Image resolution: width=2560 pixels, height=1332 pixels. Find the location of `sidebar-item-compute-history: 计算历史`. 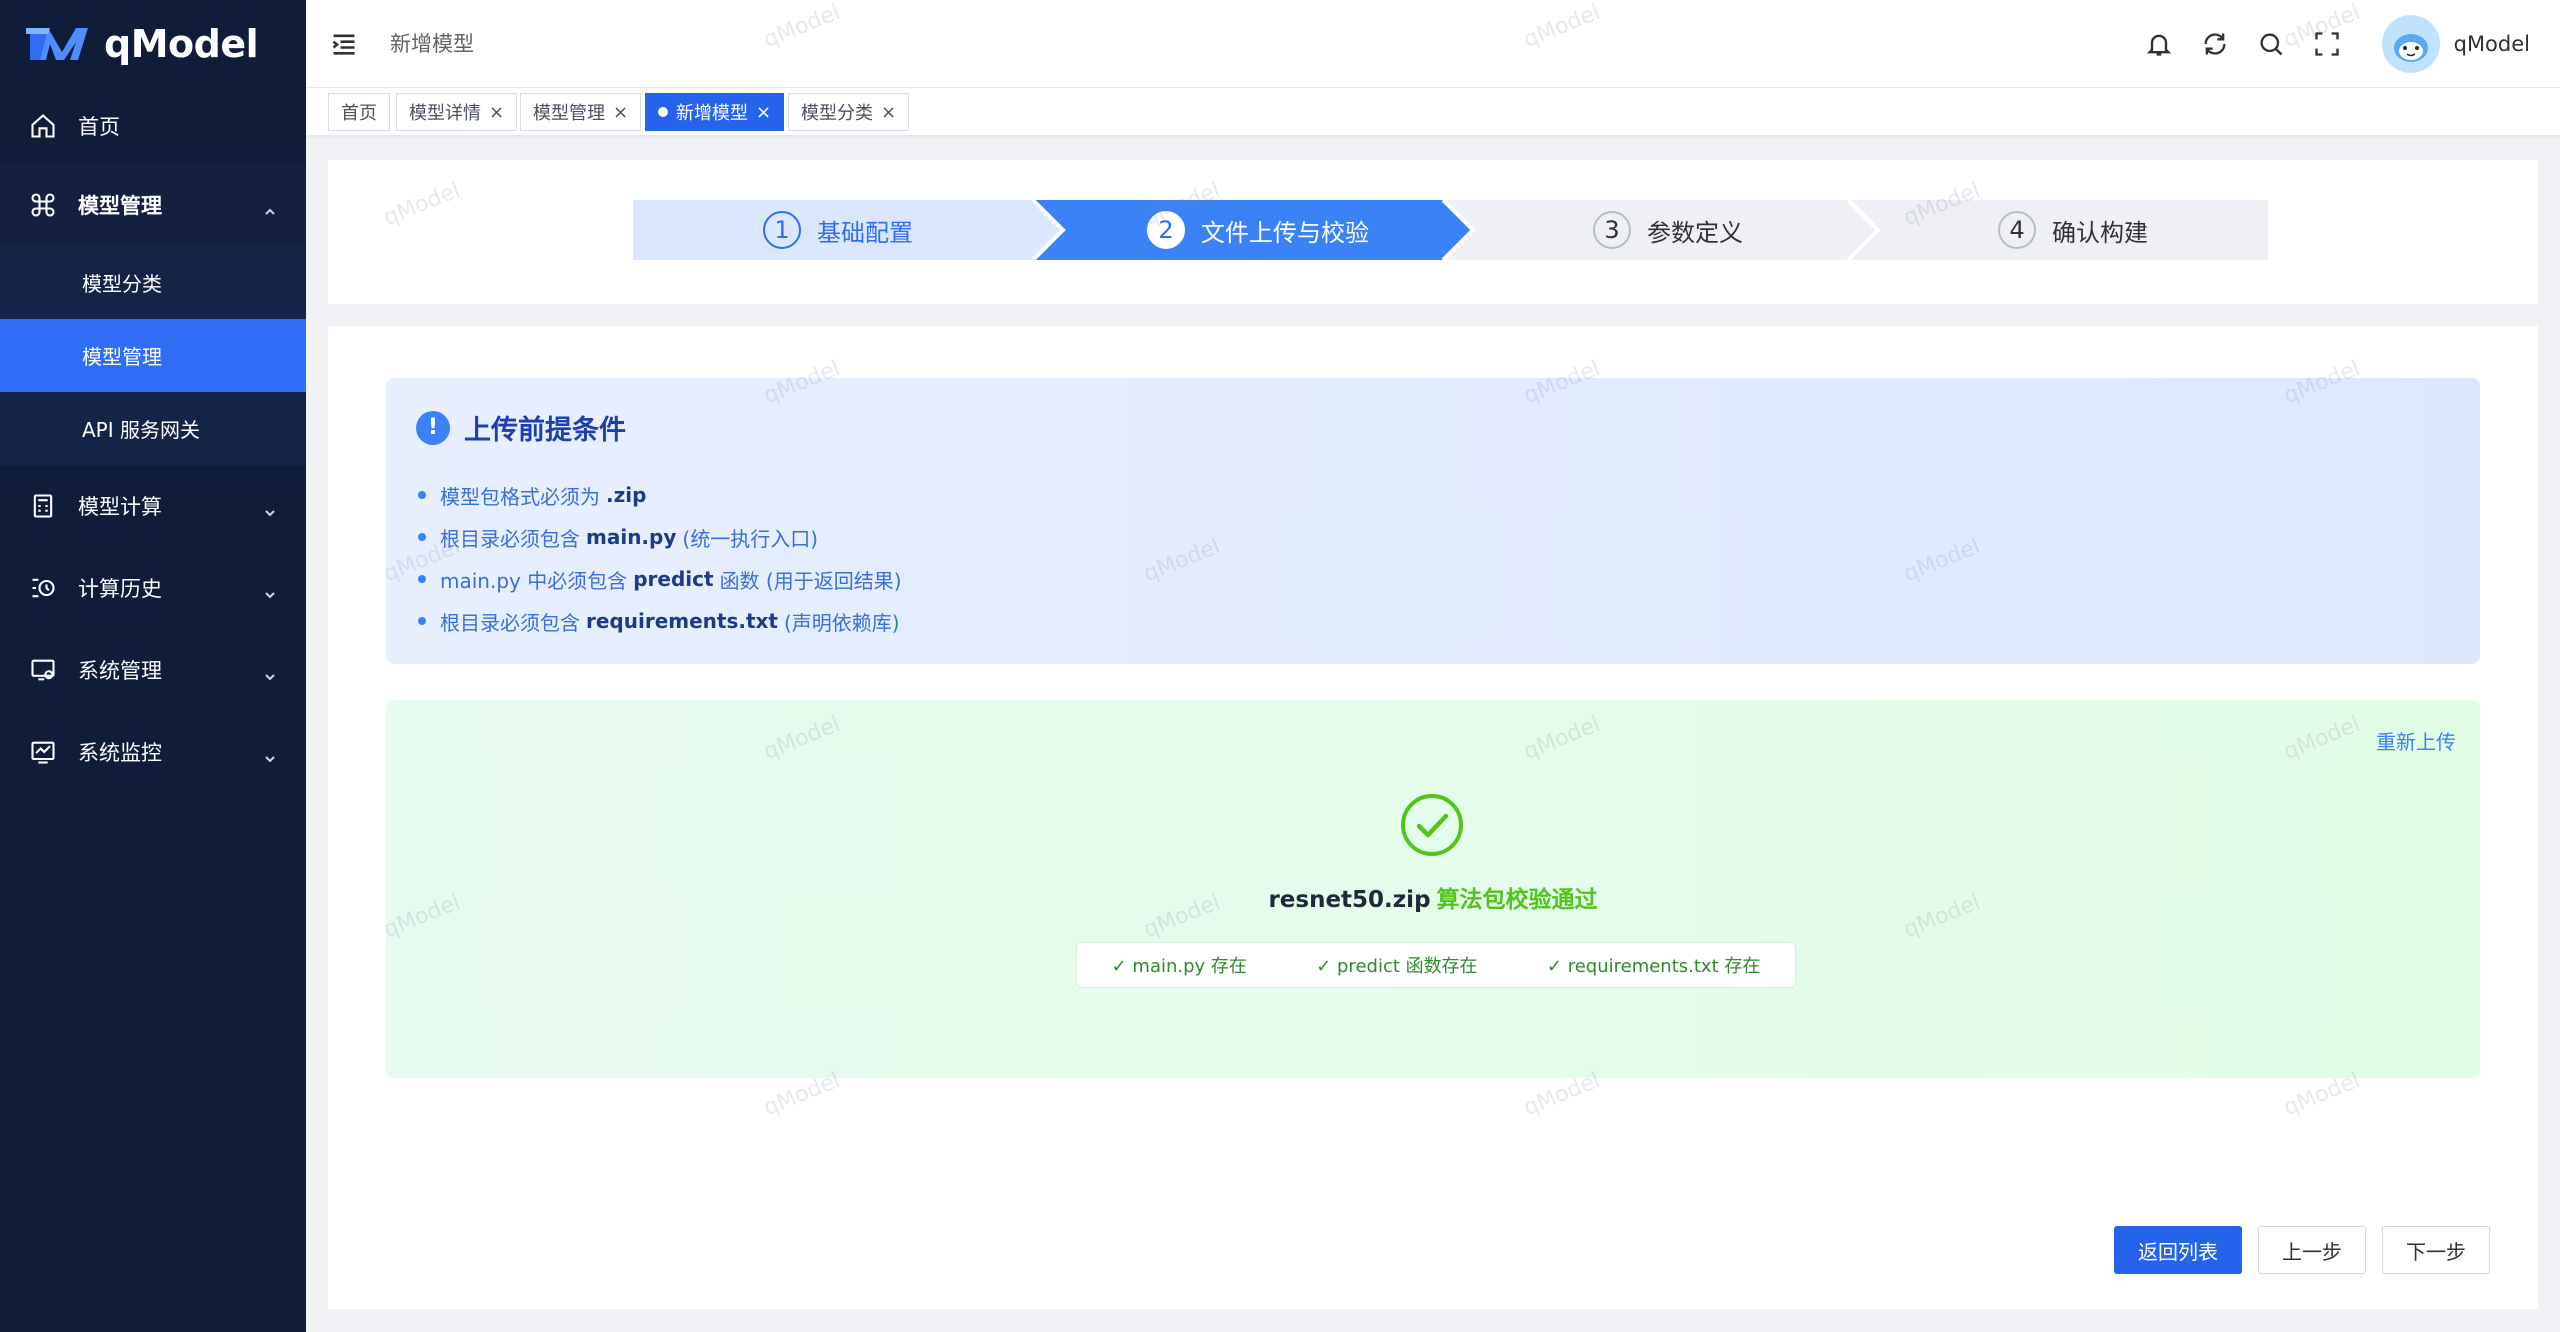

sidebar-item-compute-history: 计算历史 is located at coordinates (153, 588).